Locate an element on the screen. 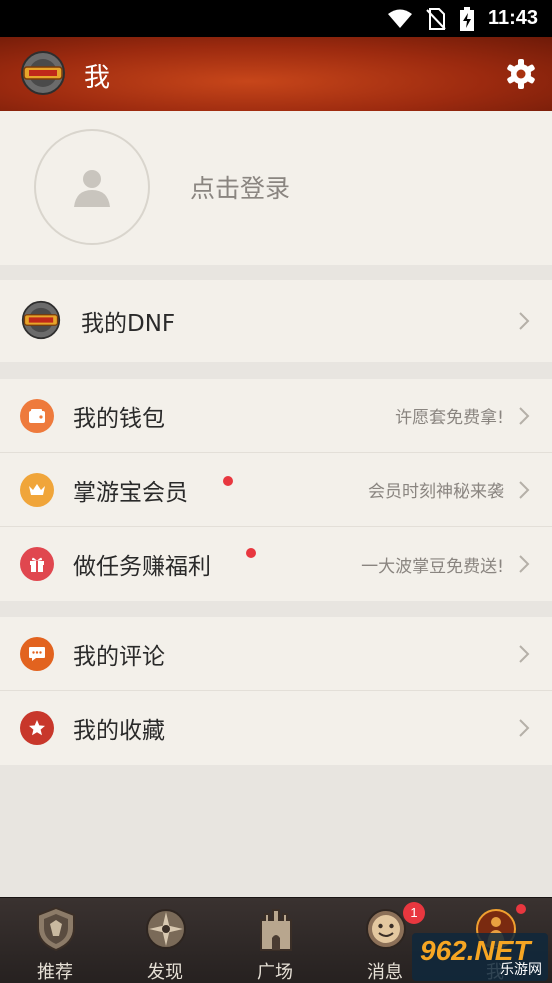 The height and width of the screenshot is (983, 552). status-bar: 11:43 is located at coordinates (276, 18).